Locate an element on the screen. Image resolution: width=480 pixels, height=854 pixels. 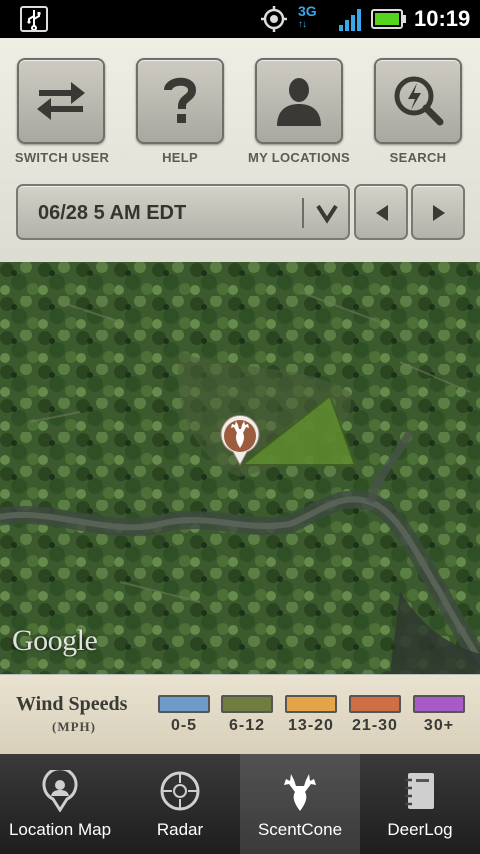
divider is located at coordinates (303, 213).